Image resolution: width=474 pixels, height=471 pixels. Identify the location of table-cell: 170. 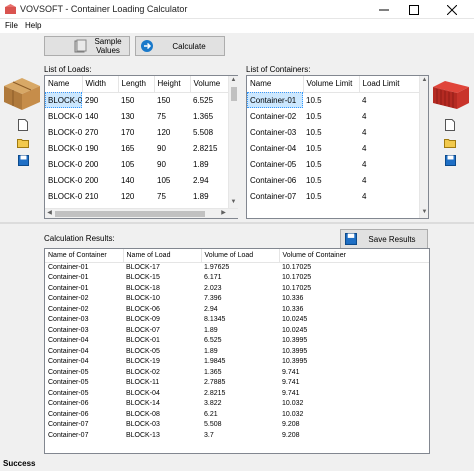
(128, 132).